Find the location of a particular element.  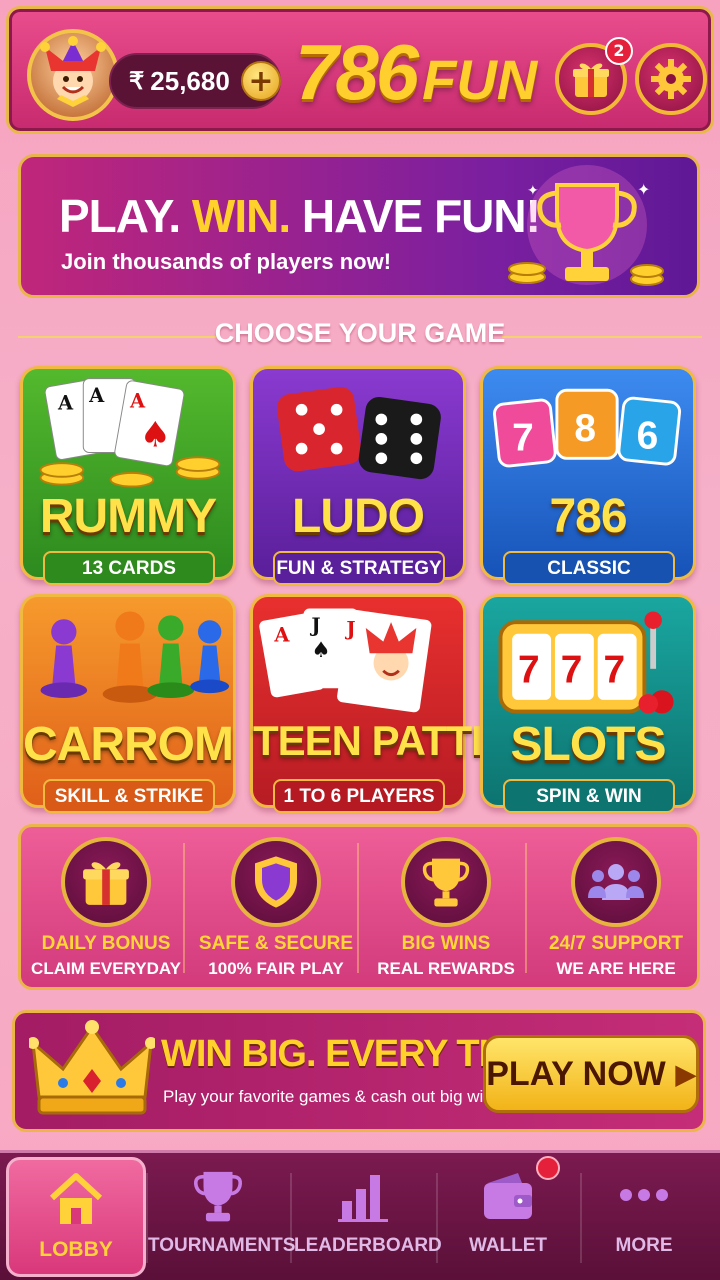

bar-chart-icon is located at coordinates (364, 1201).